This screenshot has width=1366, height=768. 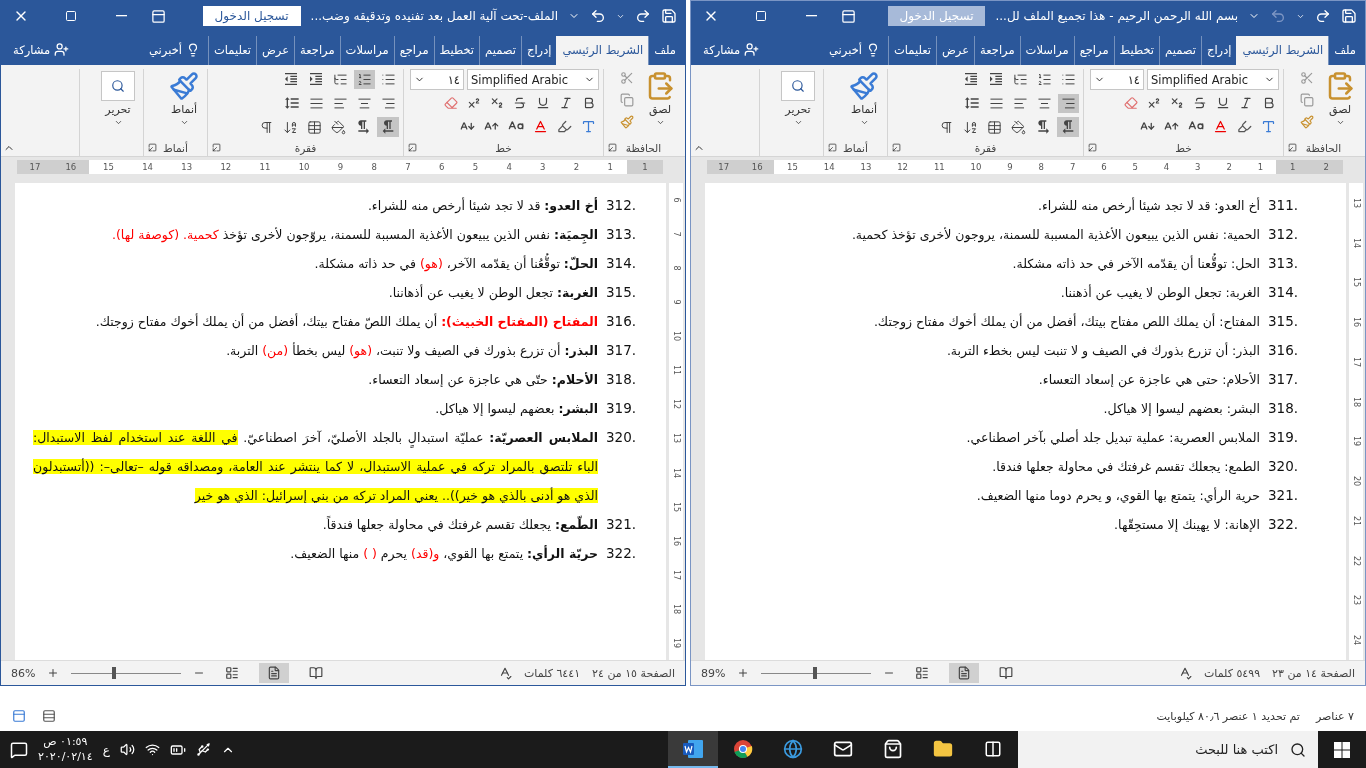 What do you see at coordinates (1068, 103) in the screenshot?
I see `align-right-button` at bounding box center [1068, 103].